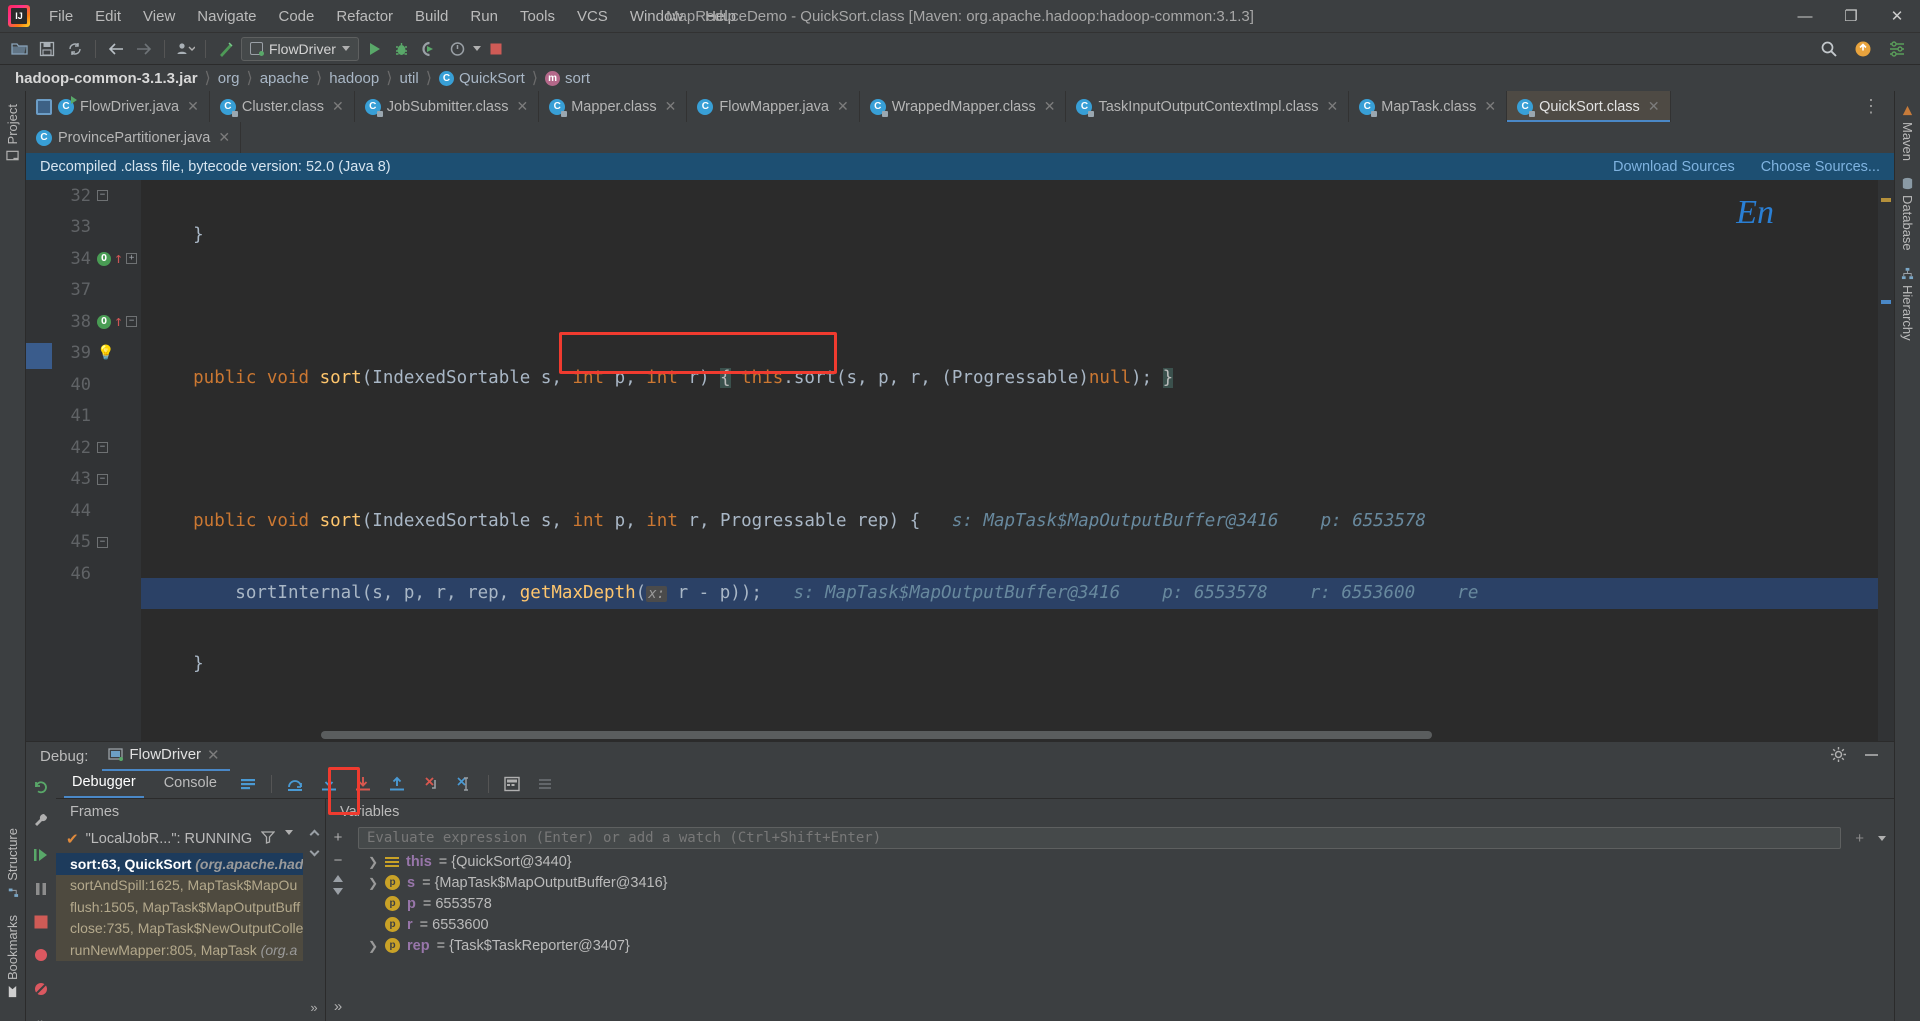 Image resolution: width=1920 pixels, height=1021 pixels. Describe the element at coordinates (465, 784) in the screenshot. I see `run-to-cursor-icon` at that location.